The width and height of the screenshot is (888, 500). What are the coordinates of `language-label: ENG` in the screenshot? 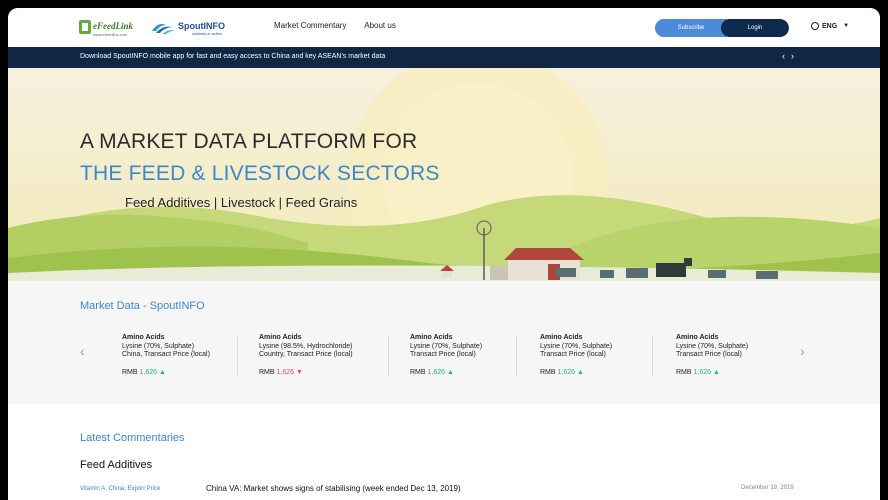 It's located at (830, 26).